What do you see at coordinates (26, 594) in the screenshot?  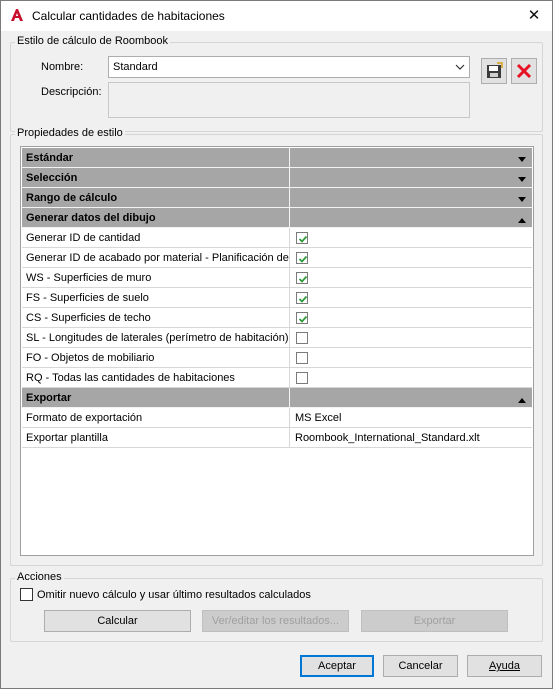 I see `skip-recalculation-checkbox` at bounding box center [26, 594].